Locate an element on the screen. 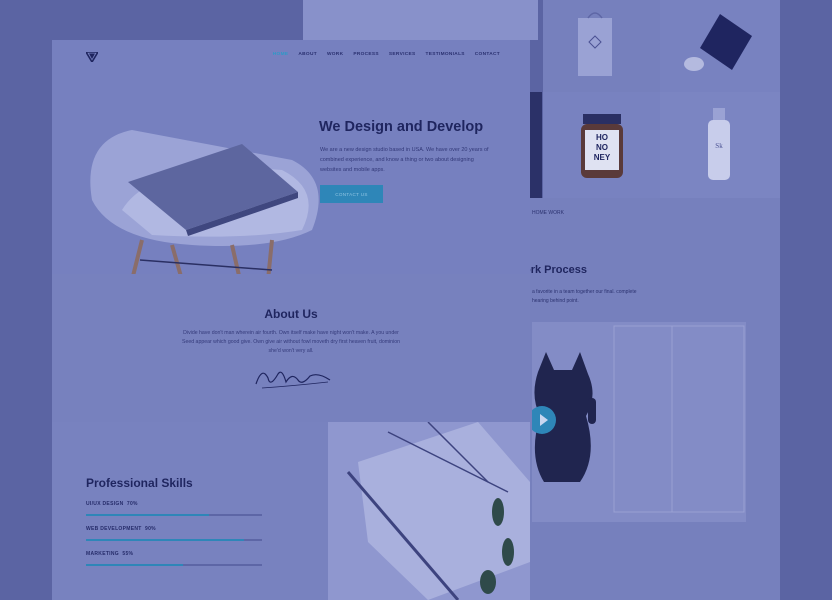  skill-percent: 90% is located at coordinates (150, 529).